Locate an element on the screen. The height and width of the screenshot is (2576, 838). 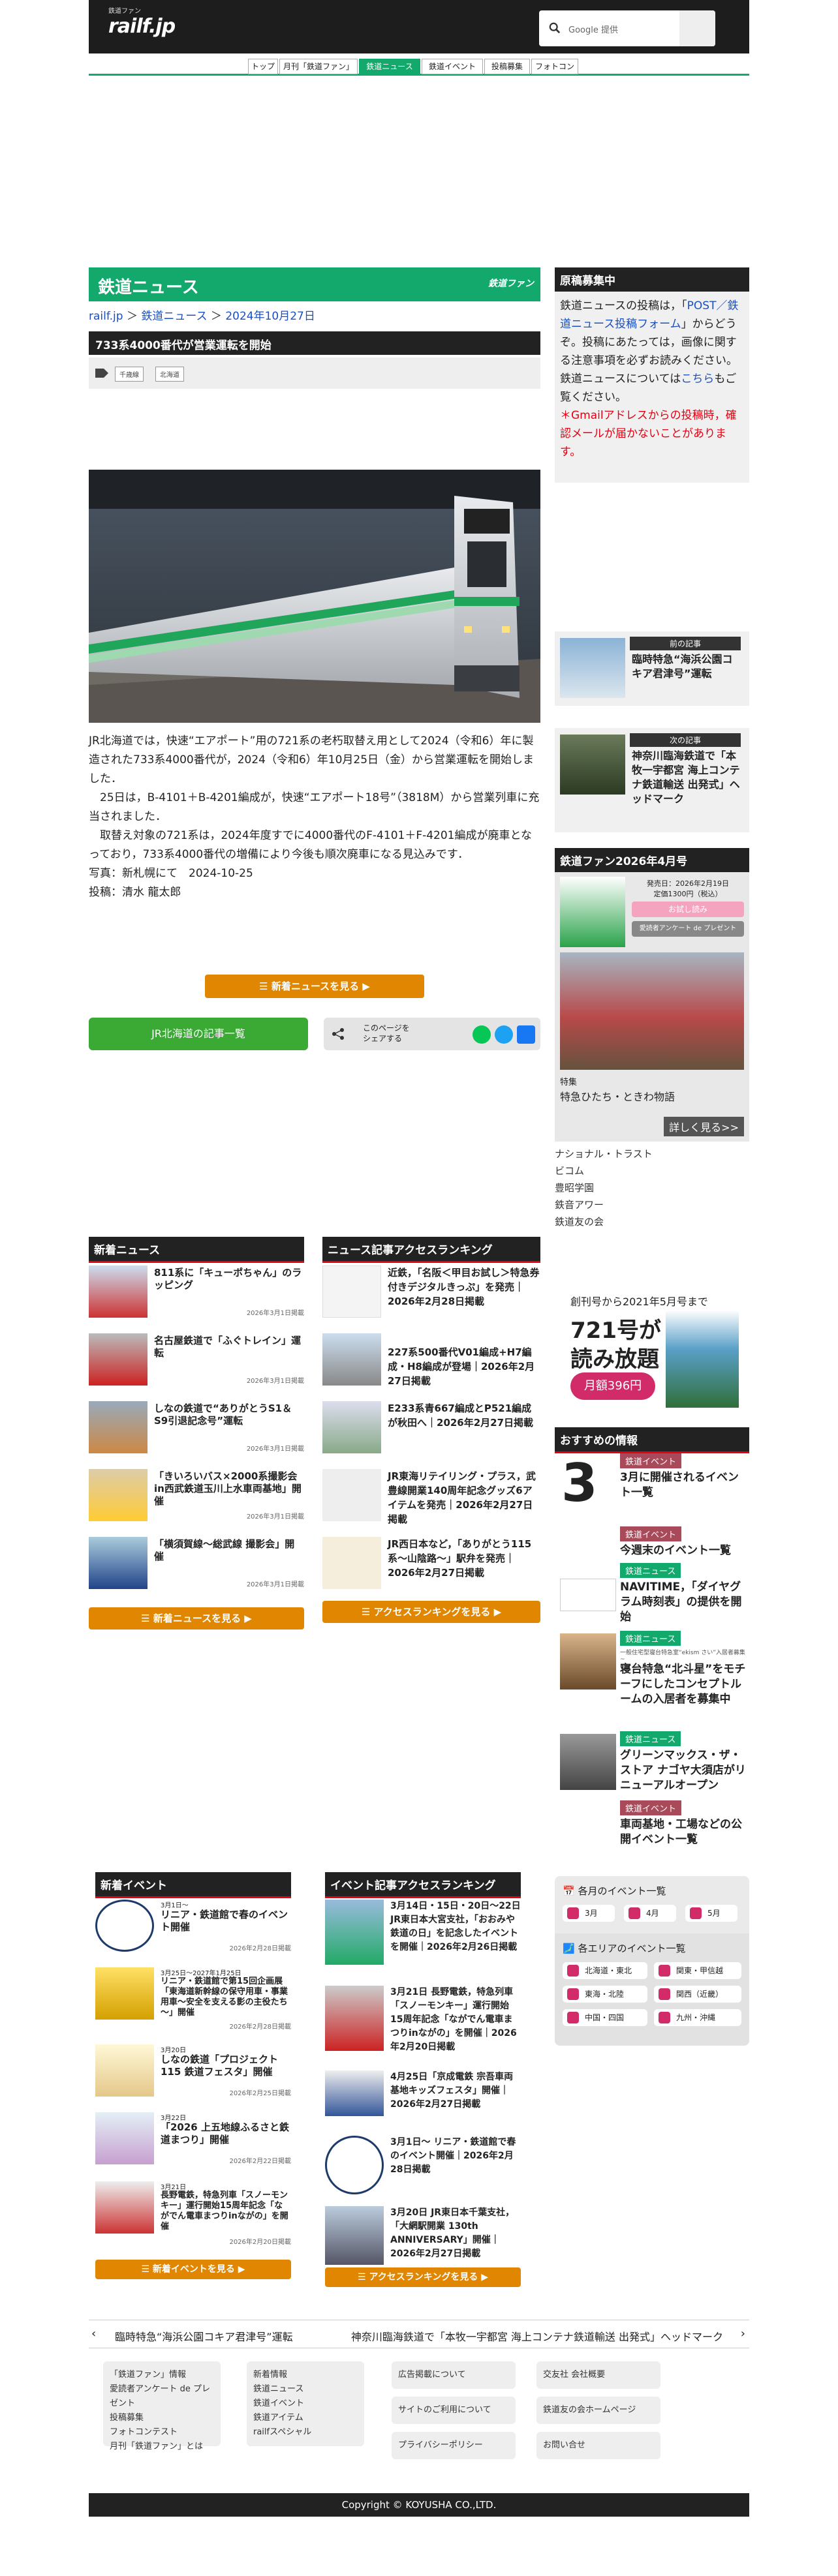
footer-link: 鉄道ニュース is located at coordinates (305, 2390).